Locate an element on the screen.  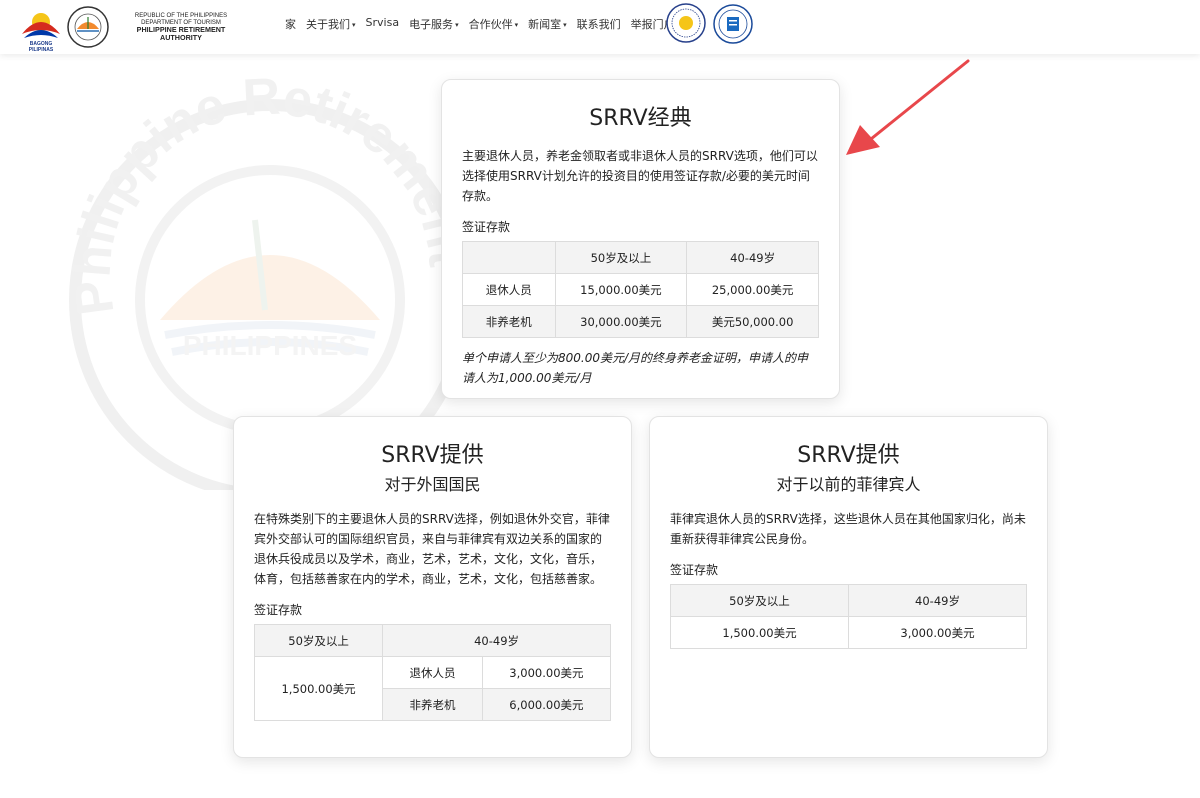
nav-item-1: 关于我们 ▾ is located at coordinates (331, 24).